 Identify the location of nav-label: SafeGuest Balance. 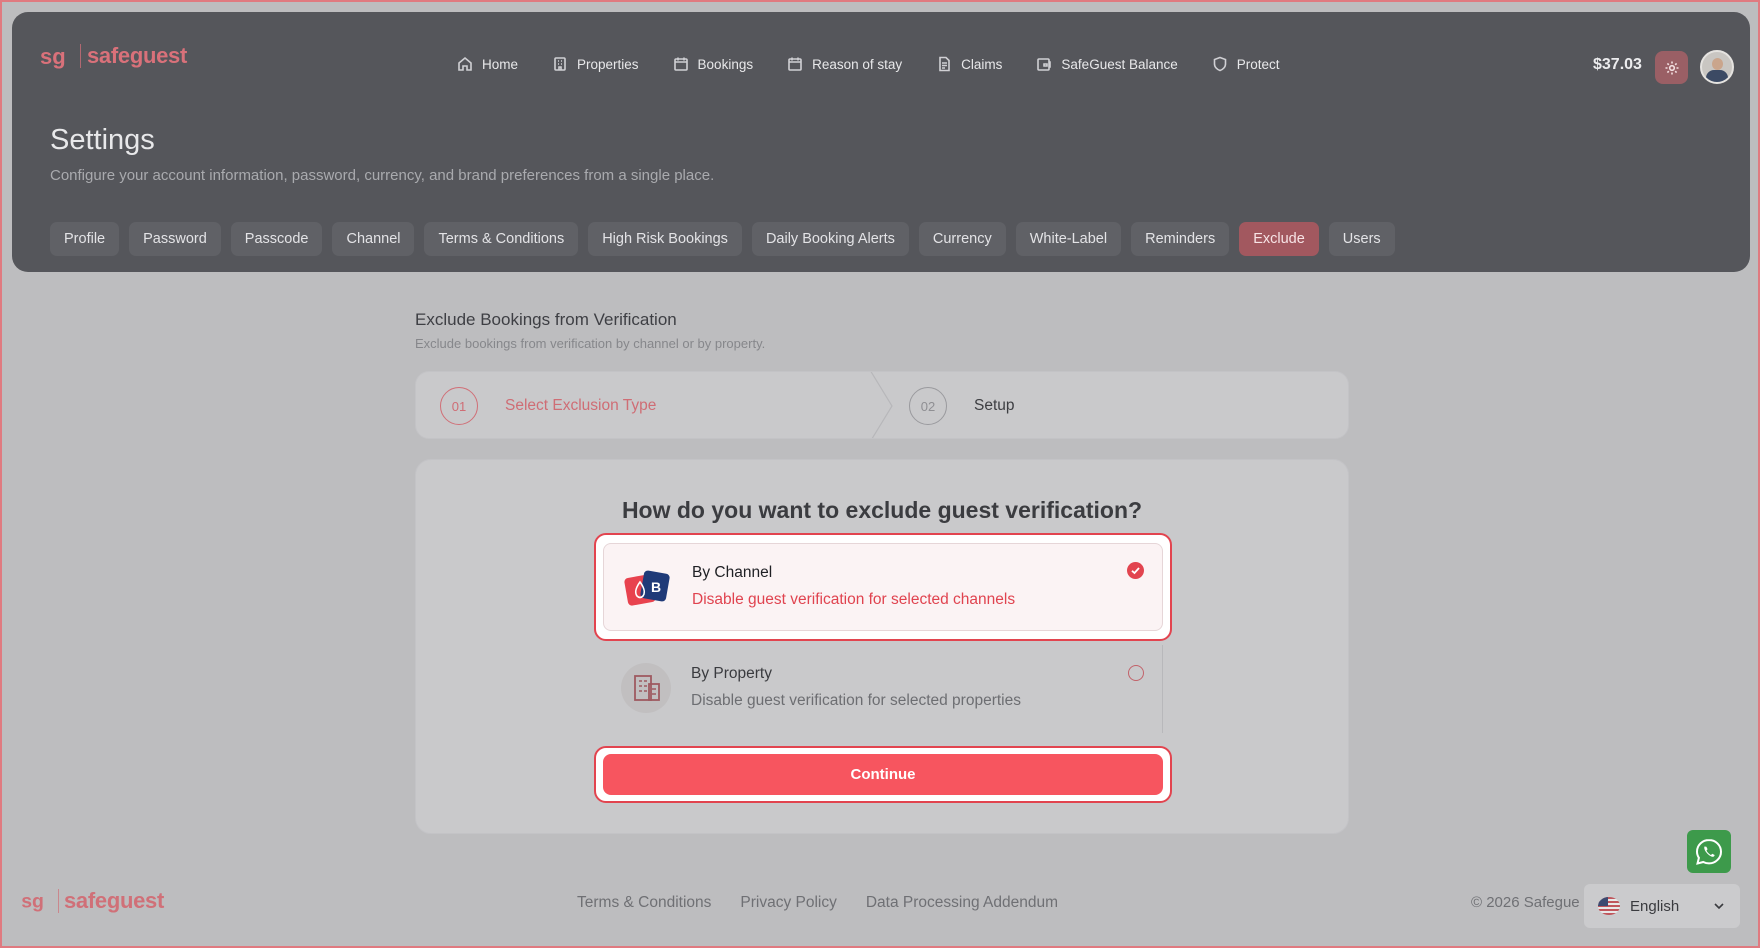
(1119, 64).